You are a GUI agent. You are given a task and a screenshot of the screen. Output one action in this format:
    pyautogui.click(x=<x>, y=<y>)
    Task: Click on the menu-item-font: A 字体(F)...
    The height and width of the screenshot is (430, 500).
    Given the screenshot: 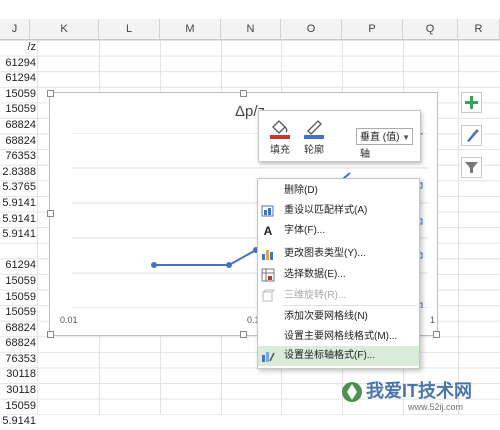 What is the action you would take?
    pyautogui.click(x=338, y=231)
    